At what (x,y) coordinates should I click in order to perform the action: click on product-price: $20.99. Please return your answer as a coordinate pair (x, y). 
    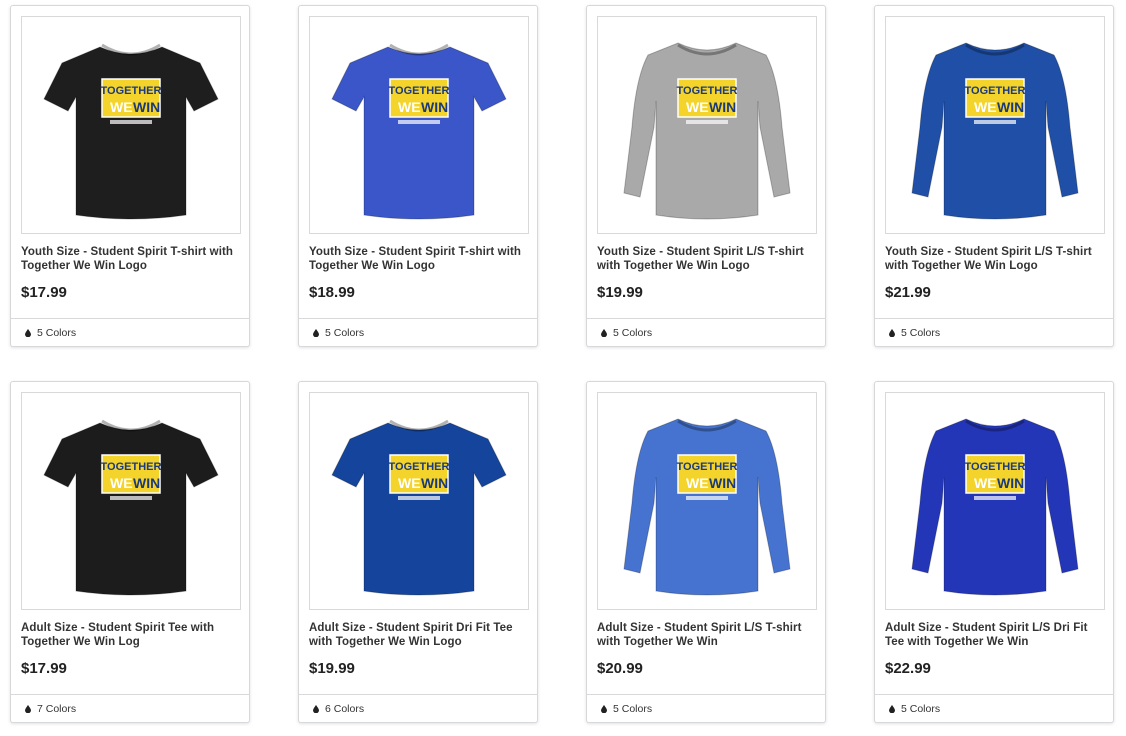
    Looking at the image, I should click on (620, 668).